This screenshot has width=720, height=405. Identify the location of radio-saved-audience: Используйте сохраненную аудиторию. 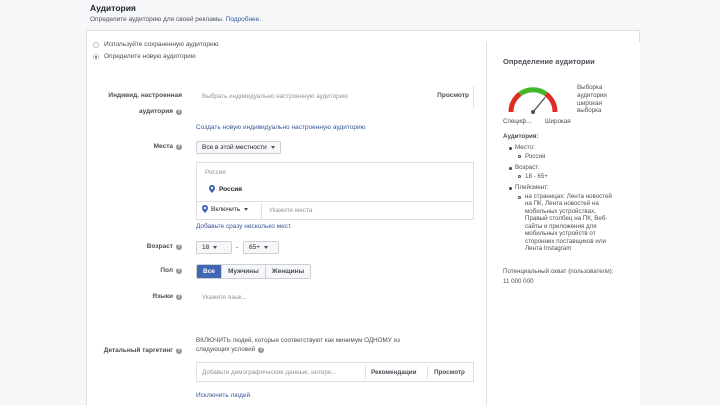
(156, 44).